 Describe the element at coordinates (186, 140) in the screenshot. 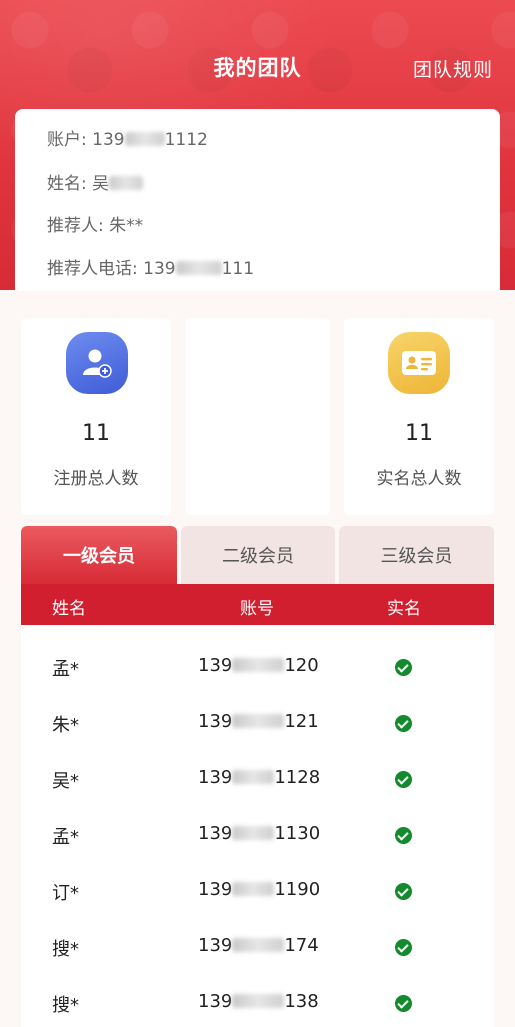

I see `account-value-suffix: 1112` at that location.